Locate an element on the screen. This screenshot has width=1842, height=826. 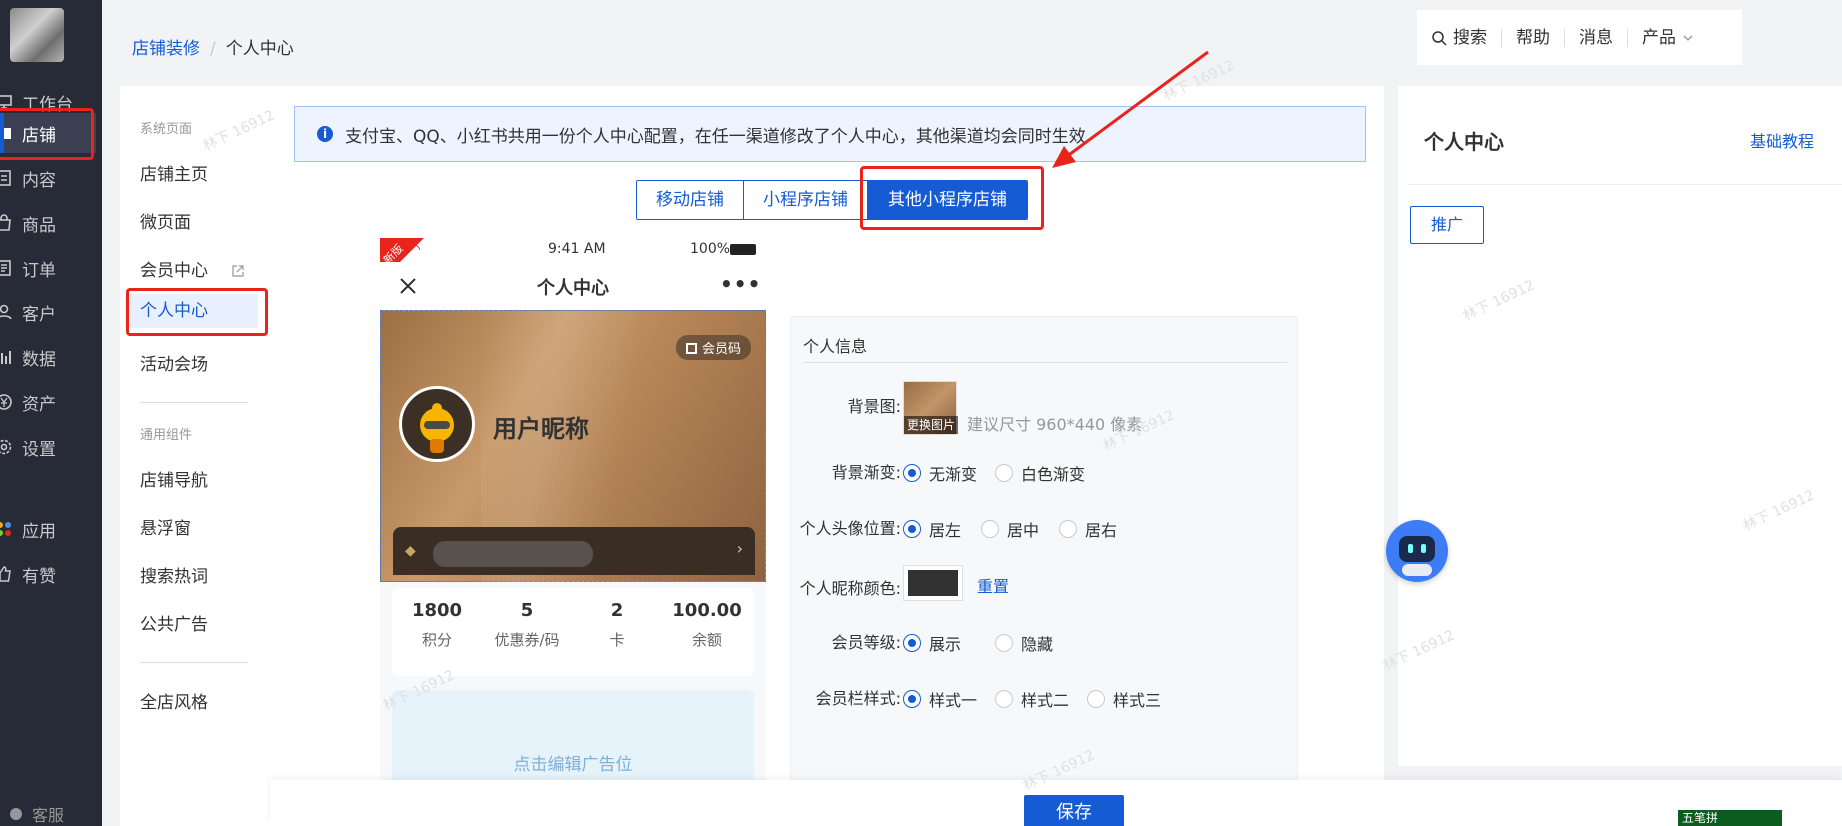
breadcrumb-parent-link: 店铺装修 is located at coordinates (166, 49).